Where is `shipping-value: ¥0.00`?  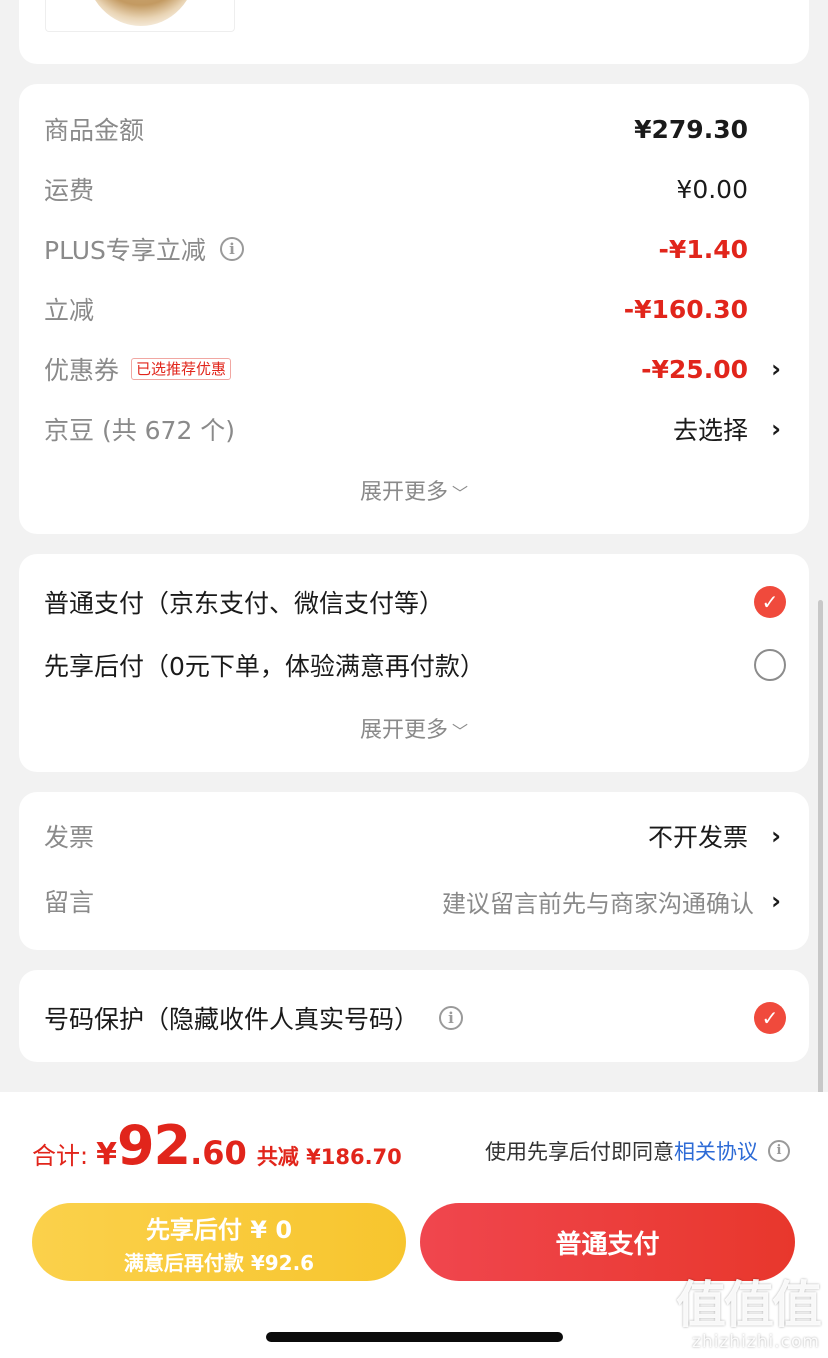 shipping-value: ¥0.00 is located at coordinates (712, 189).